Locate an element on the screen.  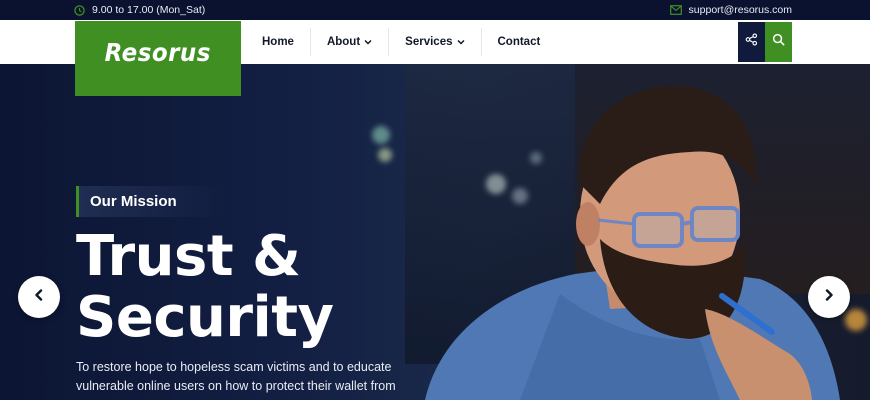
nav-item-label: Services is located at coordinates (429, 42).